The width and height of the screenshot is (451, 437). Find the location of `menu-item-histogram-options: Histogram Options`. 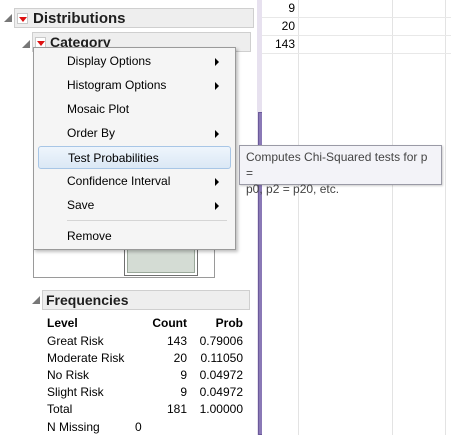

menu-item-histogram-options: Histogram Options is located at coordinates (134, 85).